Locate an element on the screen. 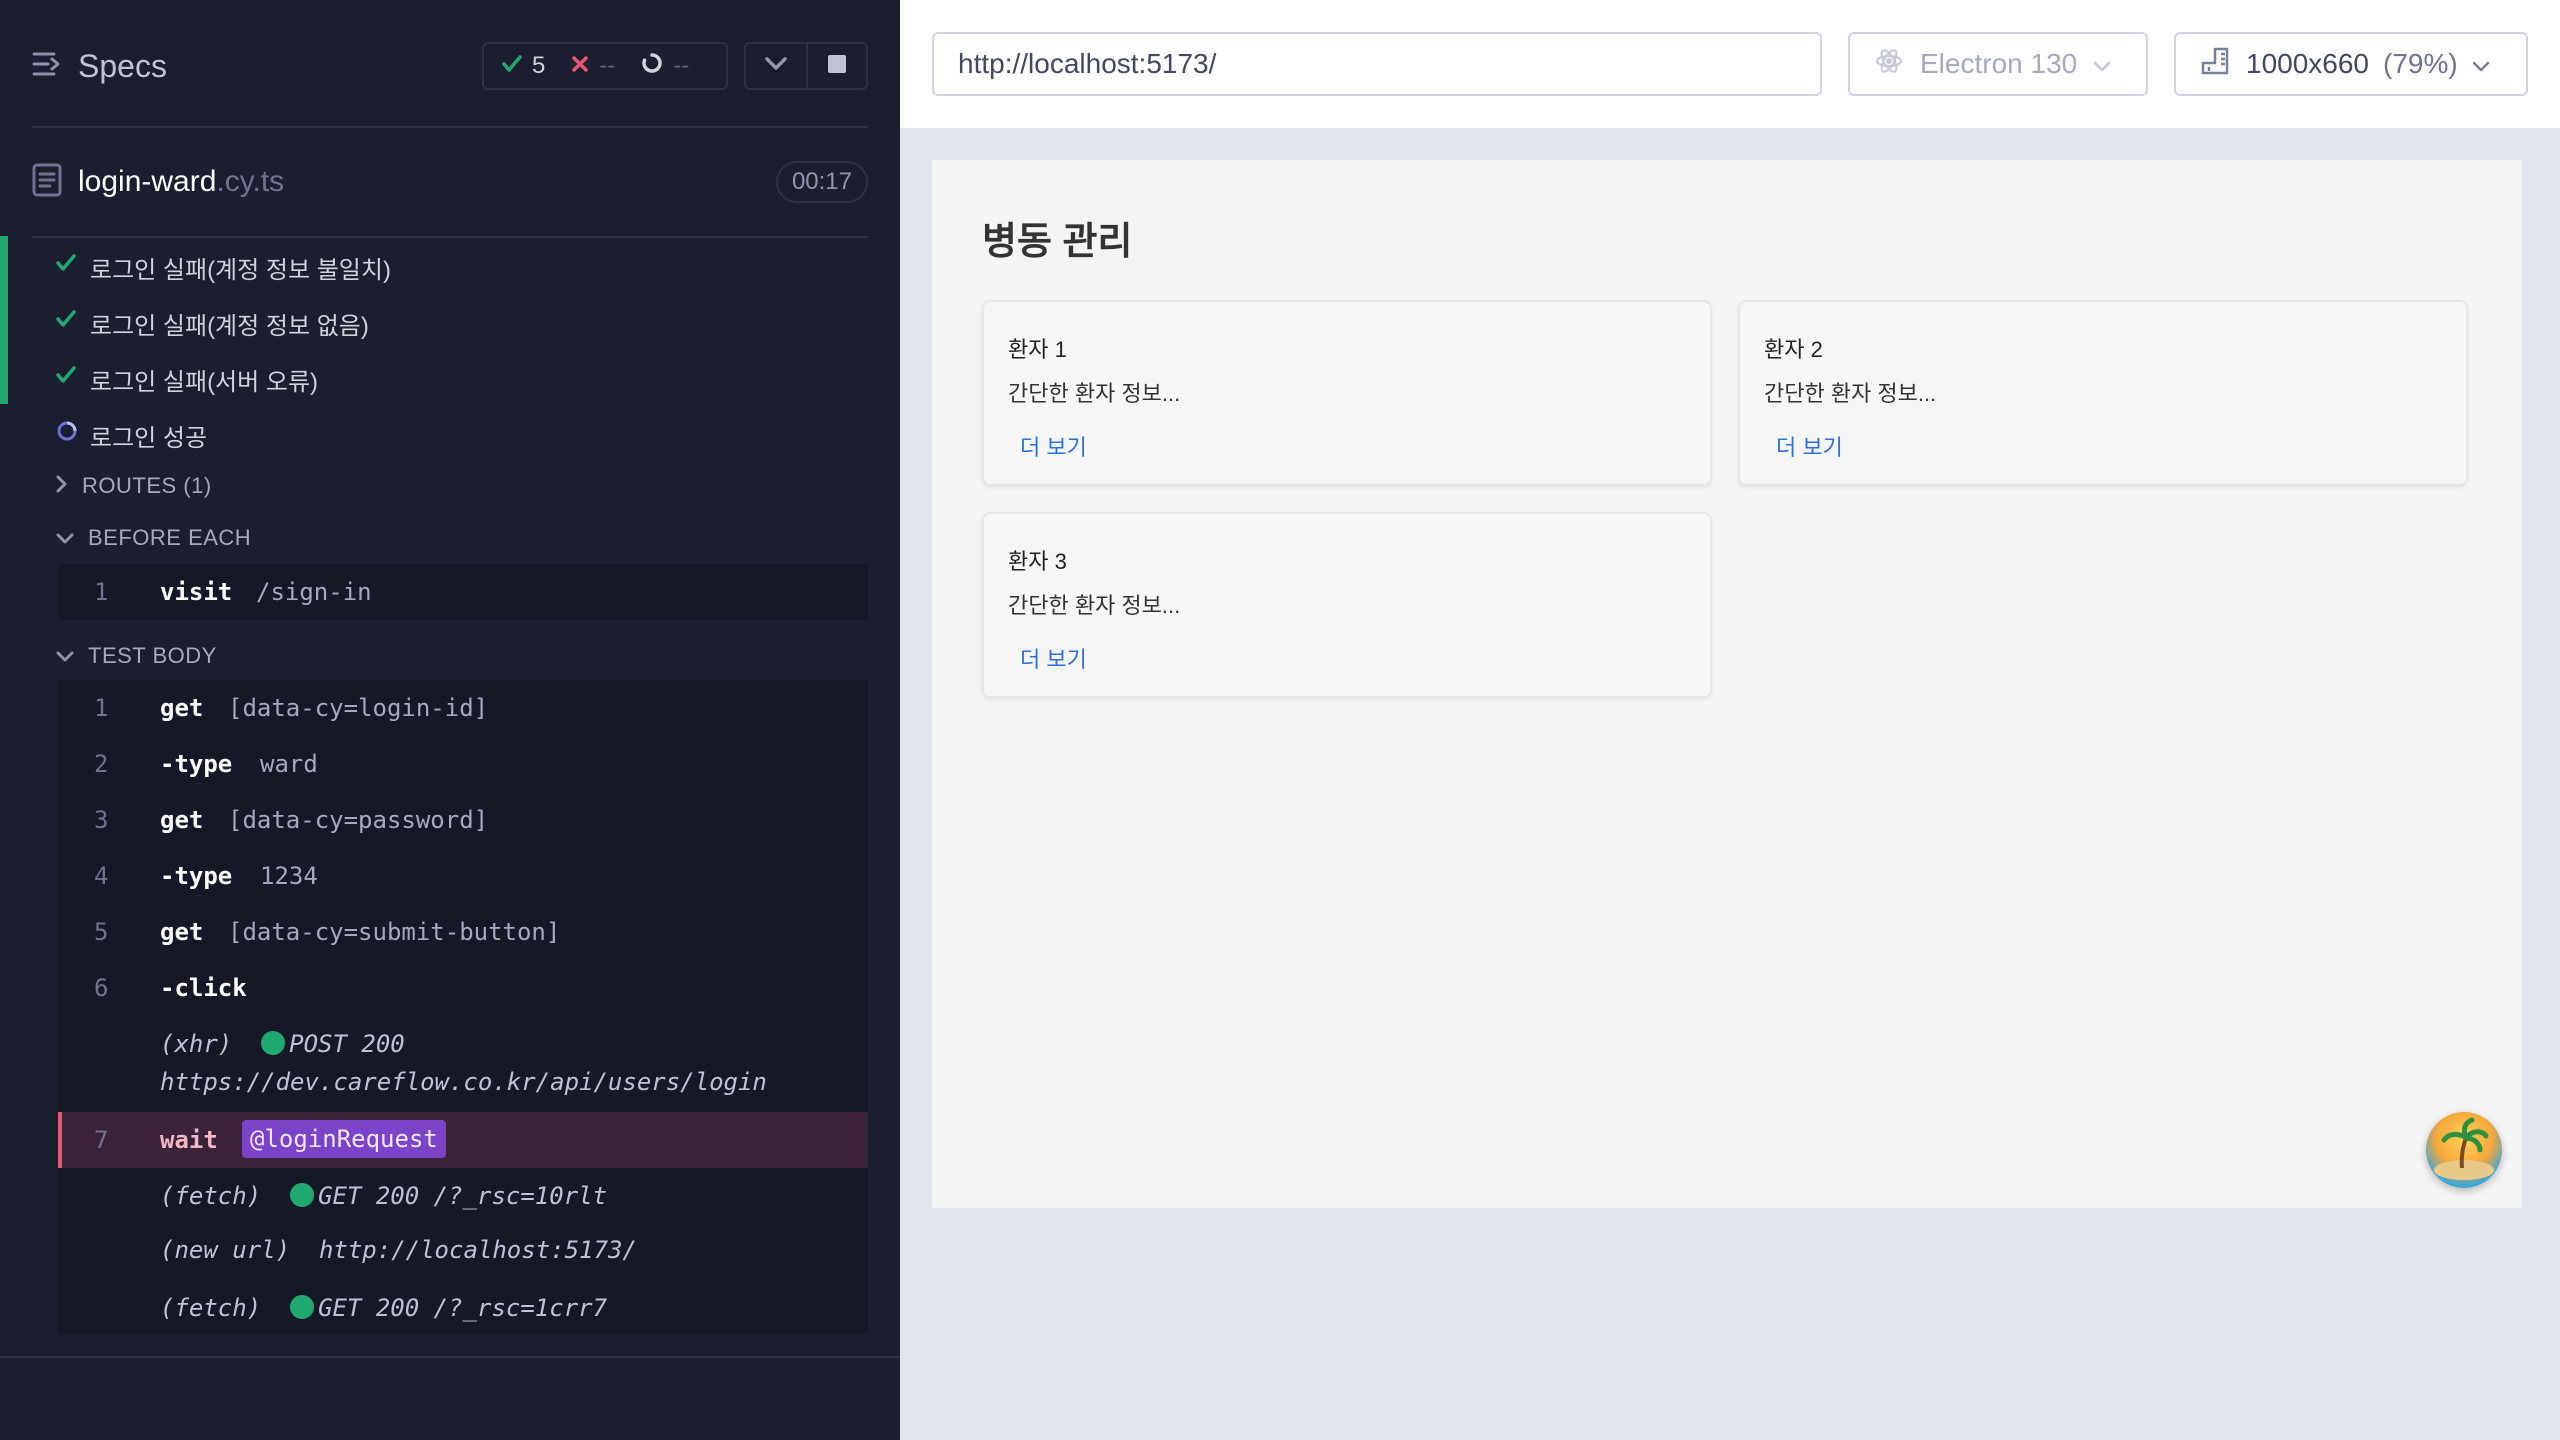 This screenshot has height=1440, width=2560. viewport-selector: 1000x660 (79%) is located at coordinates (2351, 64).